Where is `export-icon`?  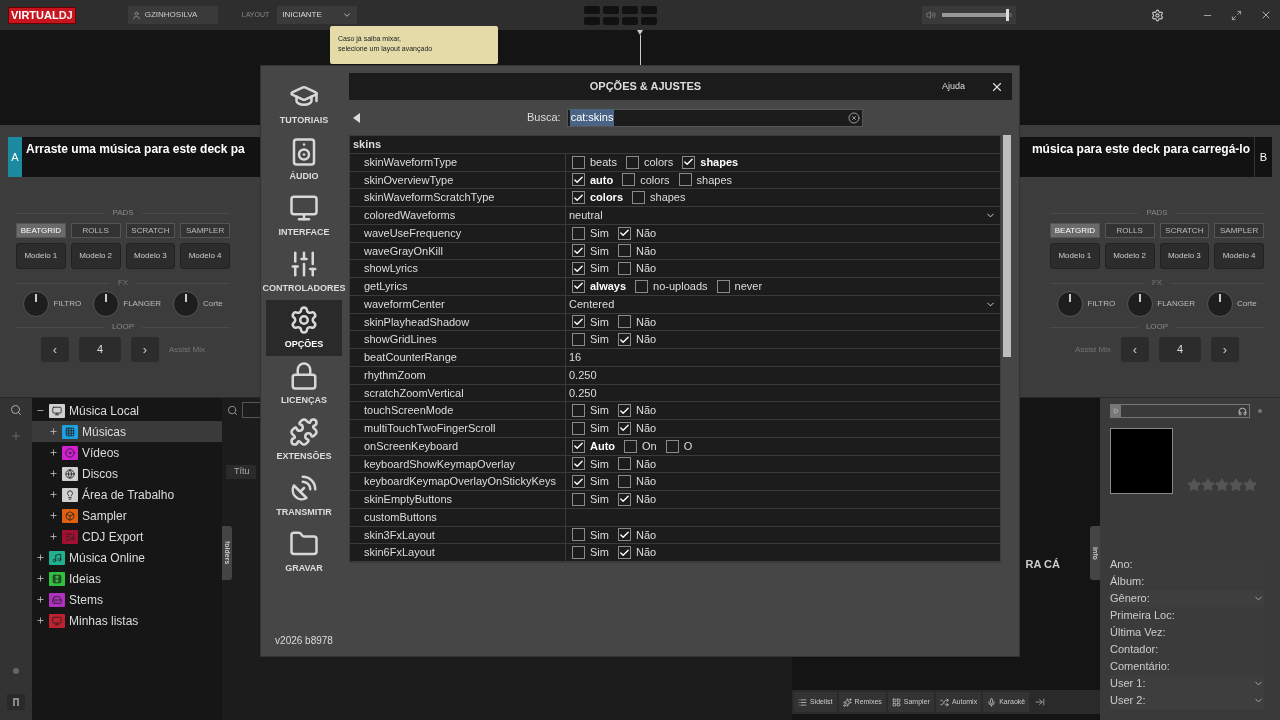 export-icon is located at coordinates (1040, 702).